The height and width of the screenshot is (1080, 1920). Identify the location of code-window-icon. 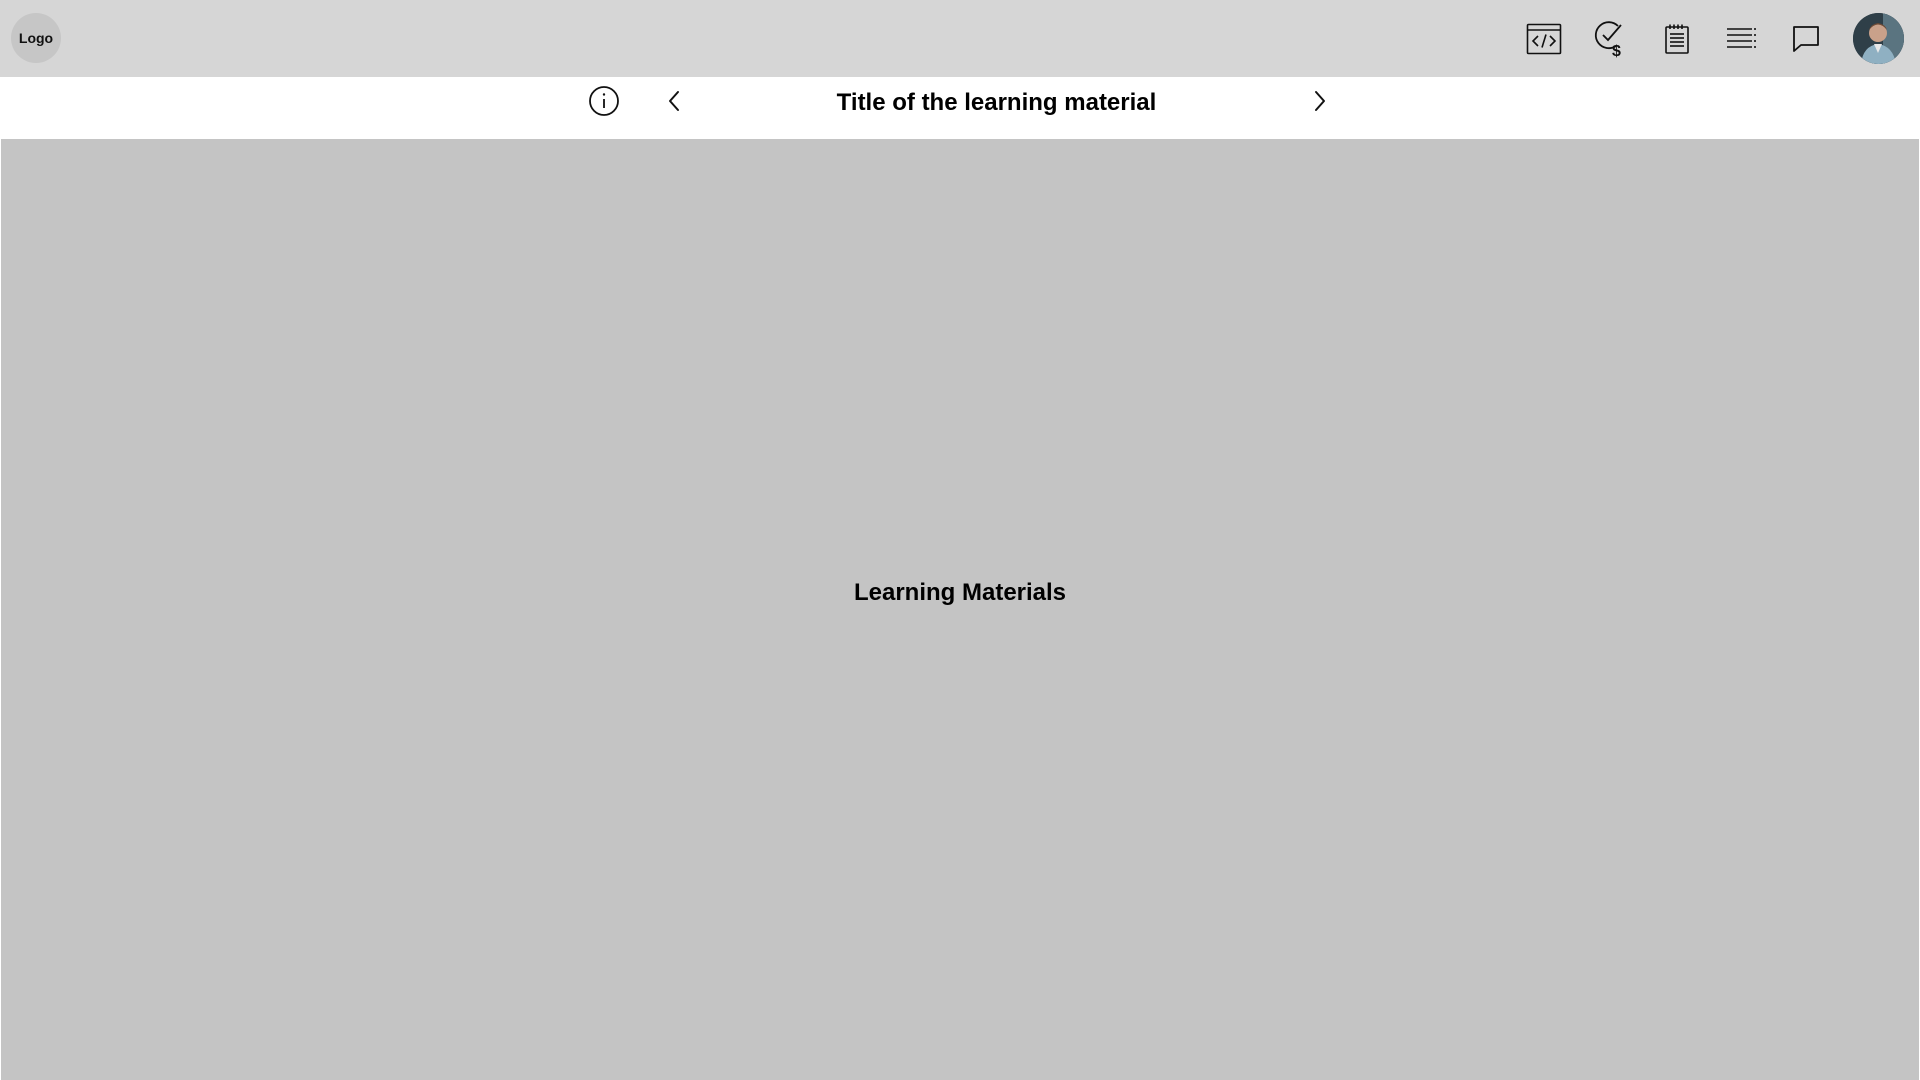
(1544, 39).